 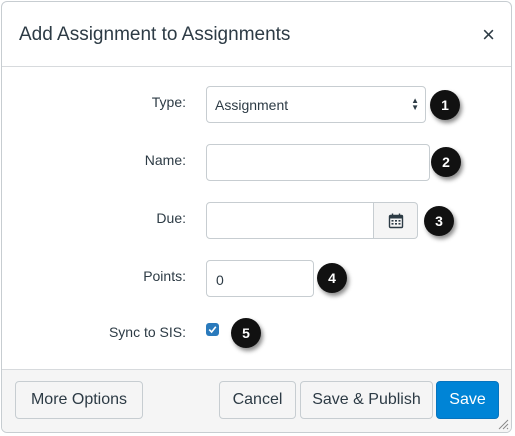 What do you see at coordinates (332, 278) in the screenshot?
I see `callout-badge-4: 4` at bounding box center [332, 278].